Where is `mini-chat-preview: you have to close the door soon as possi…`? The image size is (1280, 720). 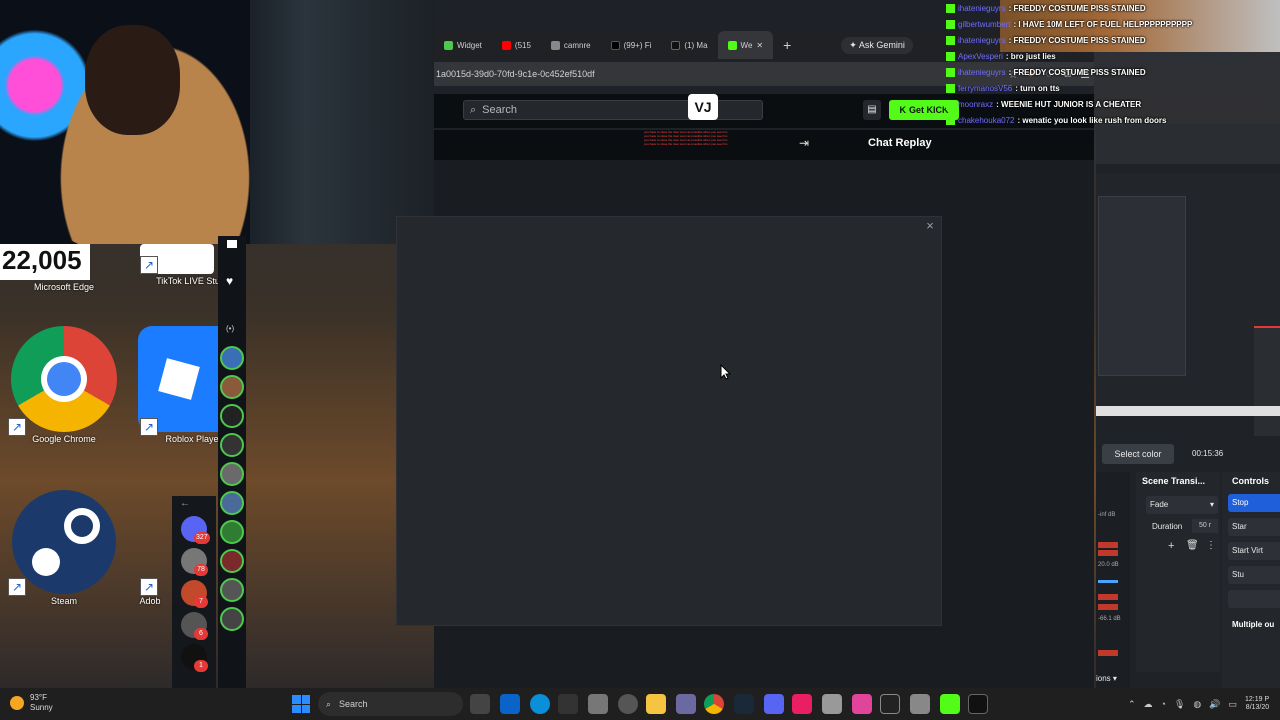 mini-chat-preview: you have to close the door soon as possi… is located at coordinates (714, 145).